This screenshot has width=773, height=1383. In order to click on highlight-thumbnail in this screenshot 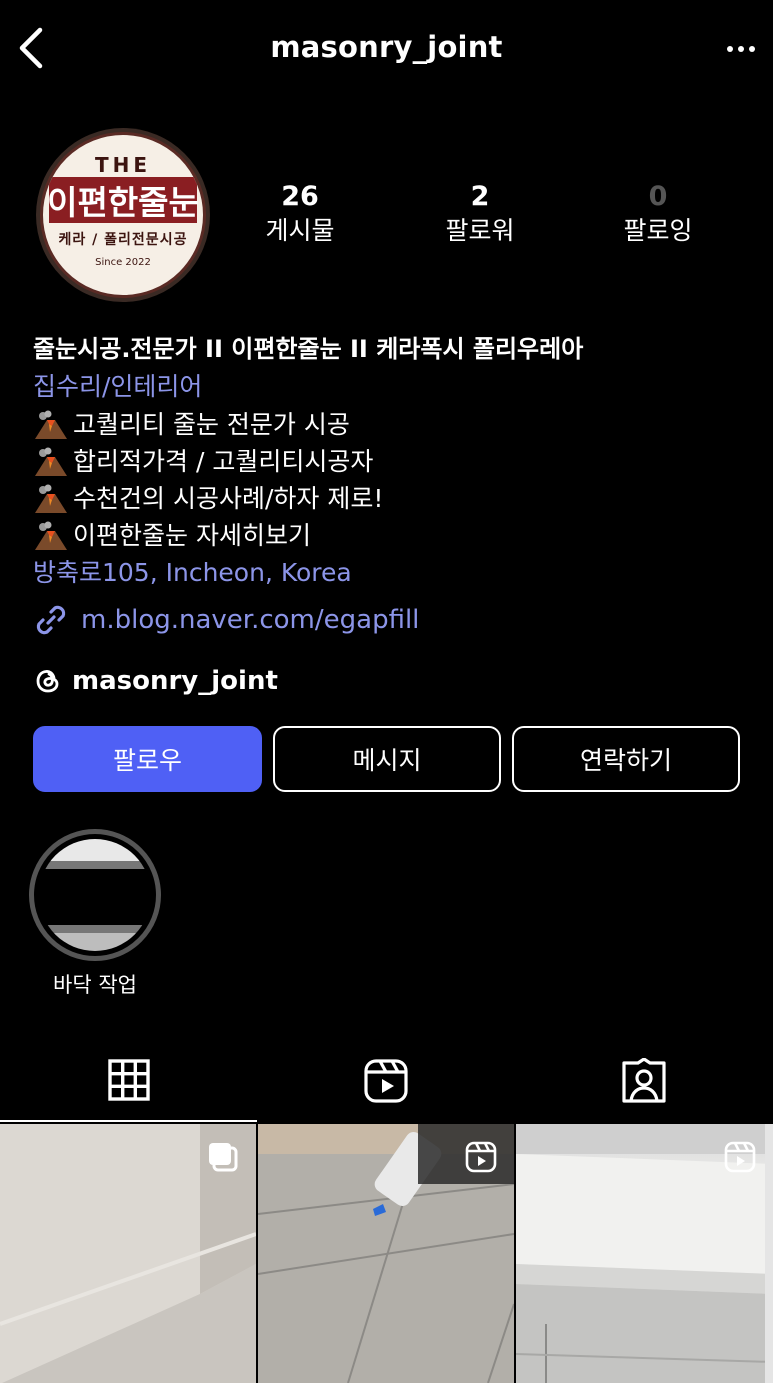, I will do `click(95, 895)`.